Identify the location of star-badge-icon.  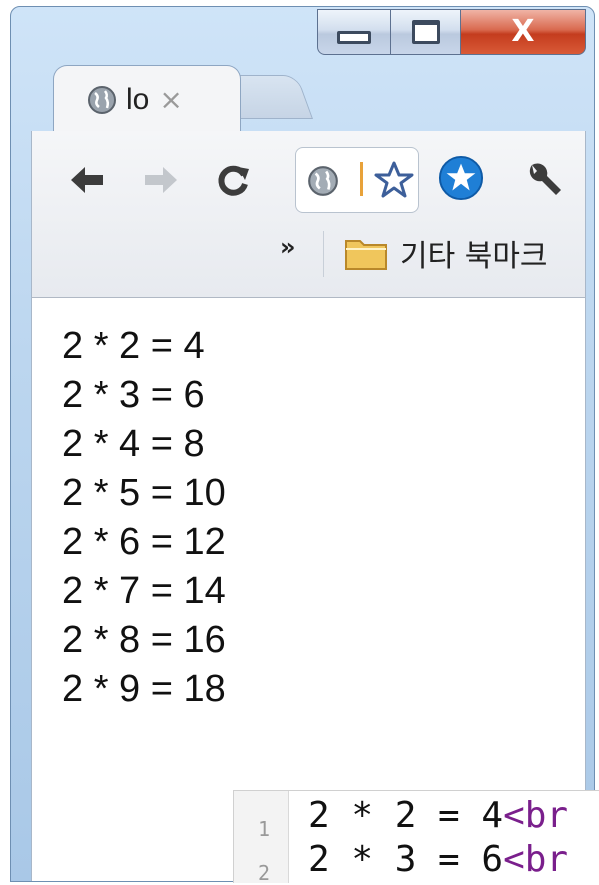
(461, 178).